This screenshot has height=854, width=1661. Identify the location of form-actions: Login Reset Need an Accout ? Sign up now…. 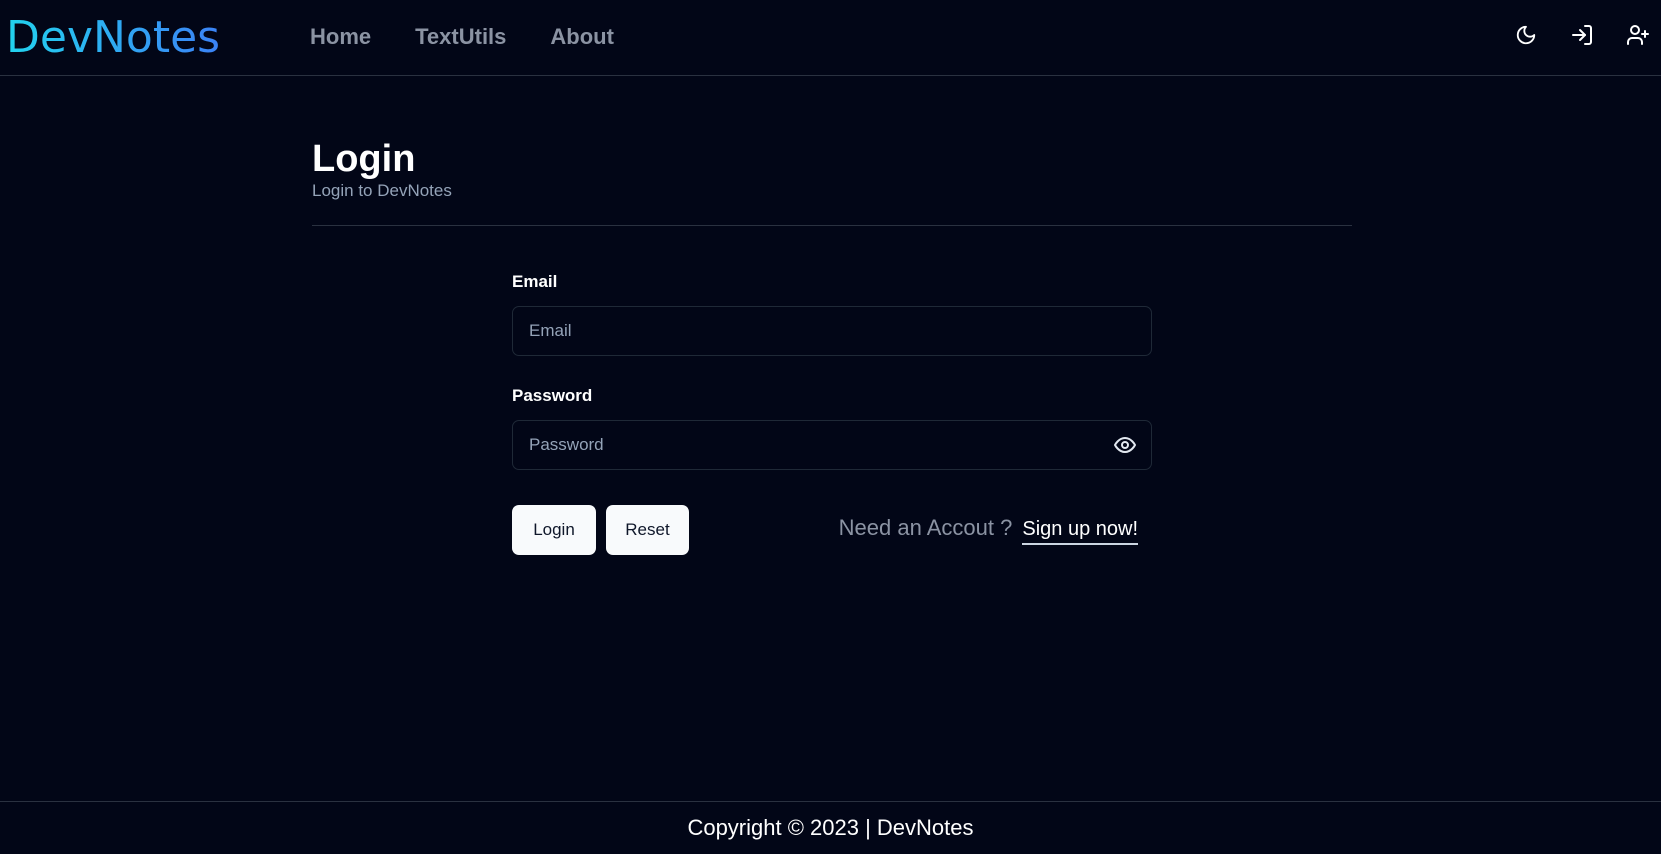
(832, 530).